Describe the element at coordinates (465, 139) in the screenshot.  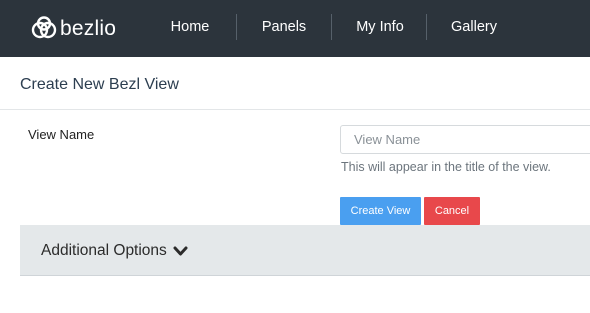
I see `view-name-input` at that location.